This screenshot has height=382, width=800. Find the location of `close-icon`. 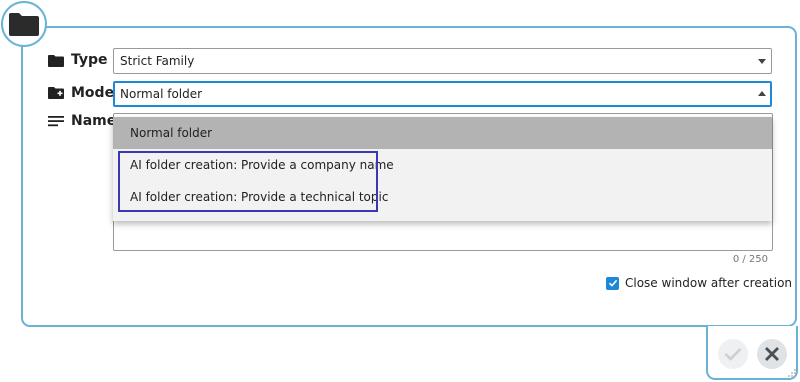

close-icon is located at coordinates (772, 354).